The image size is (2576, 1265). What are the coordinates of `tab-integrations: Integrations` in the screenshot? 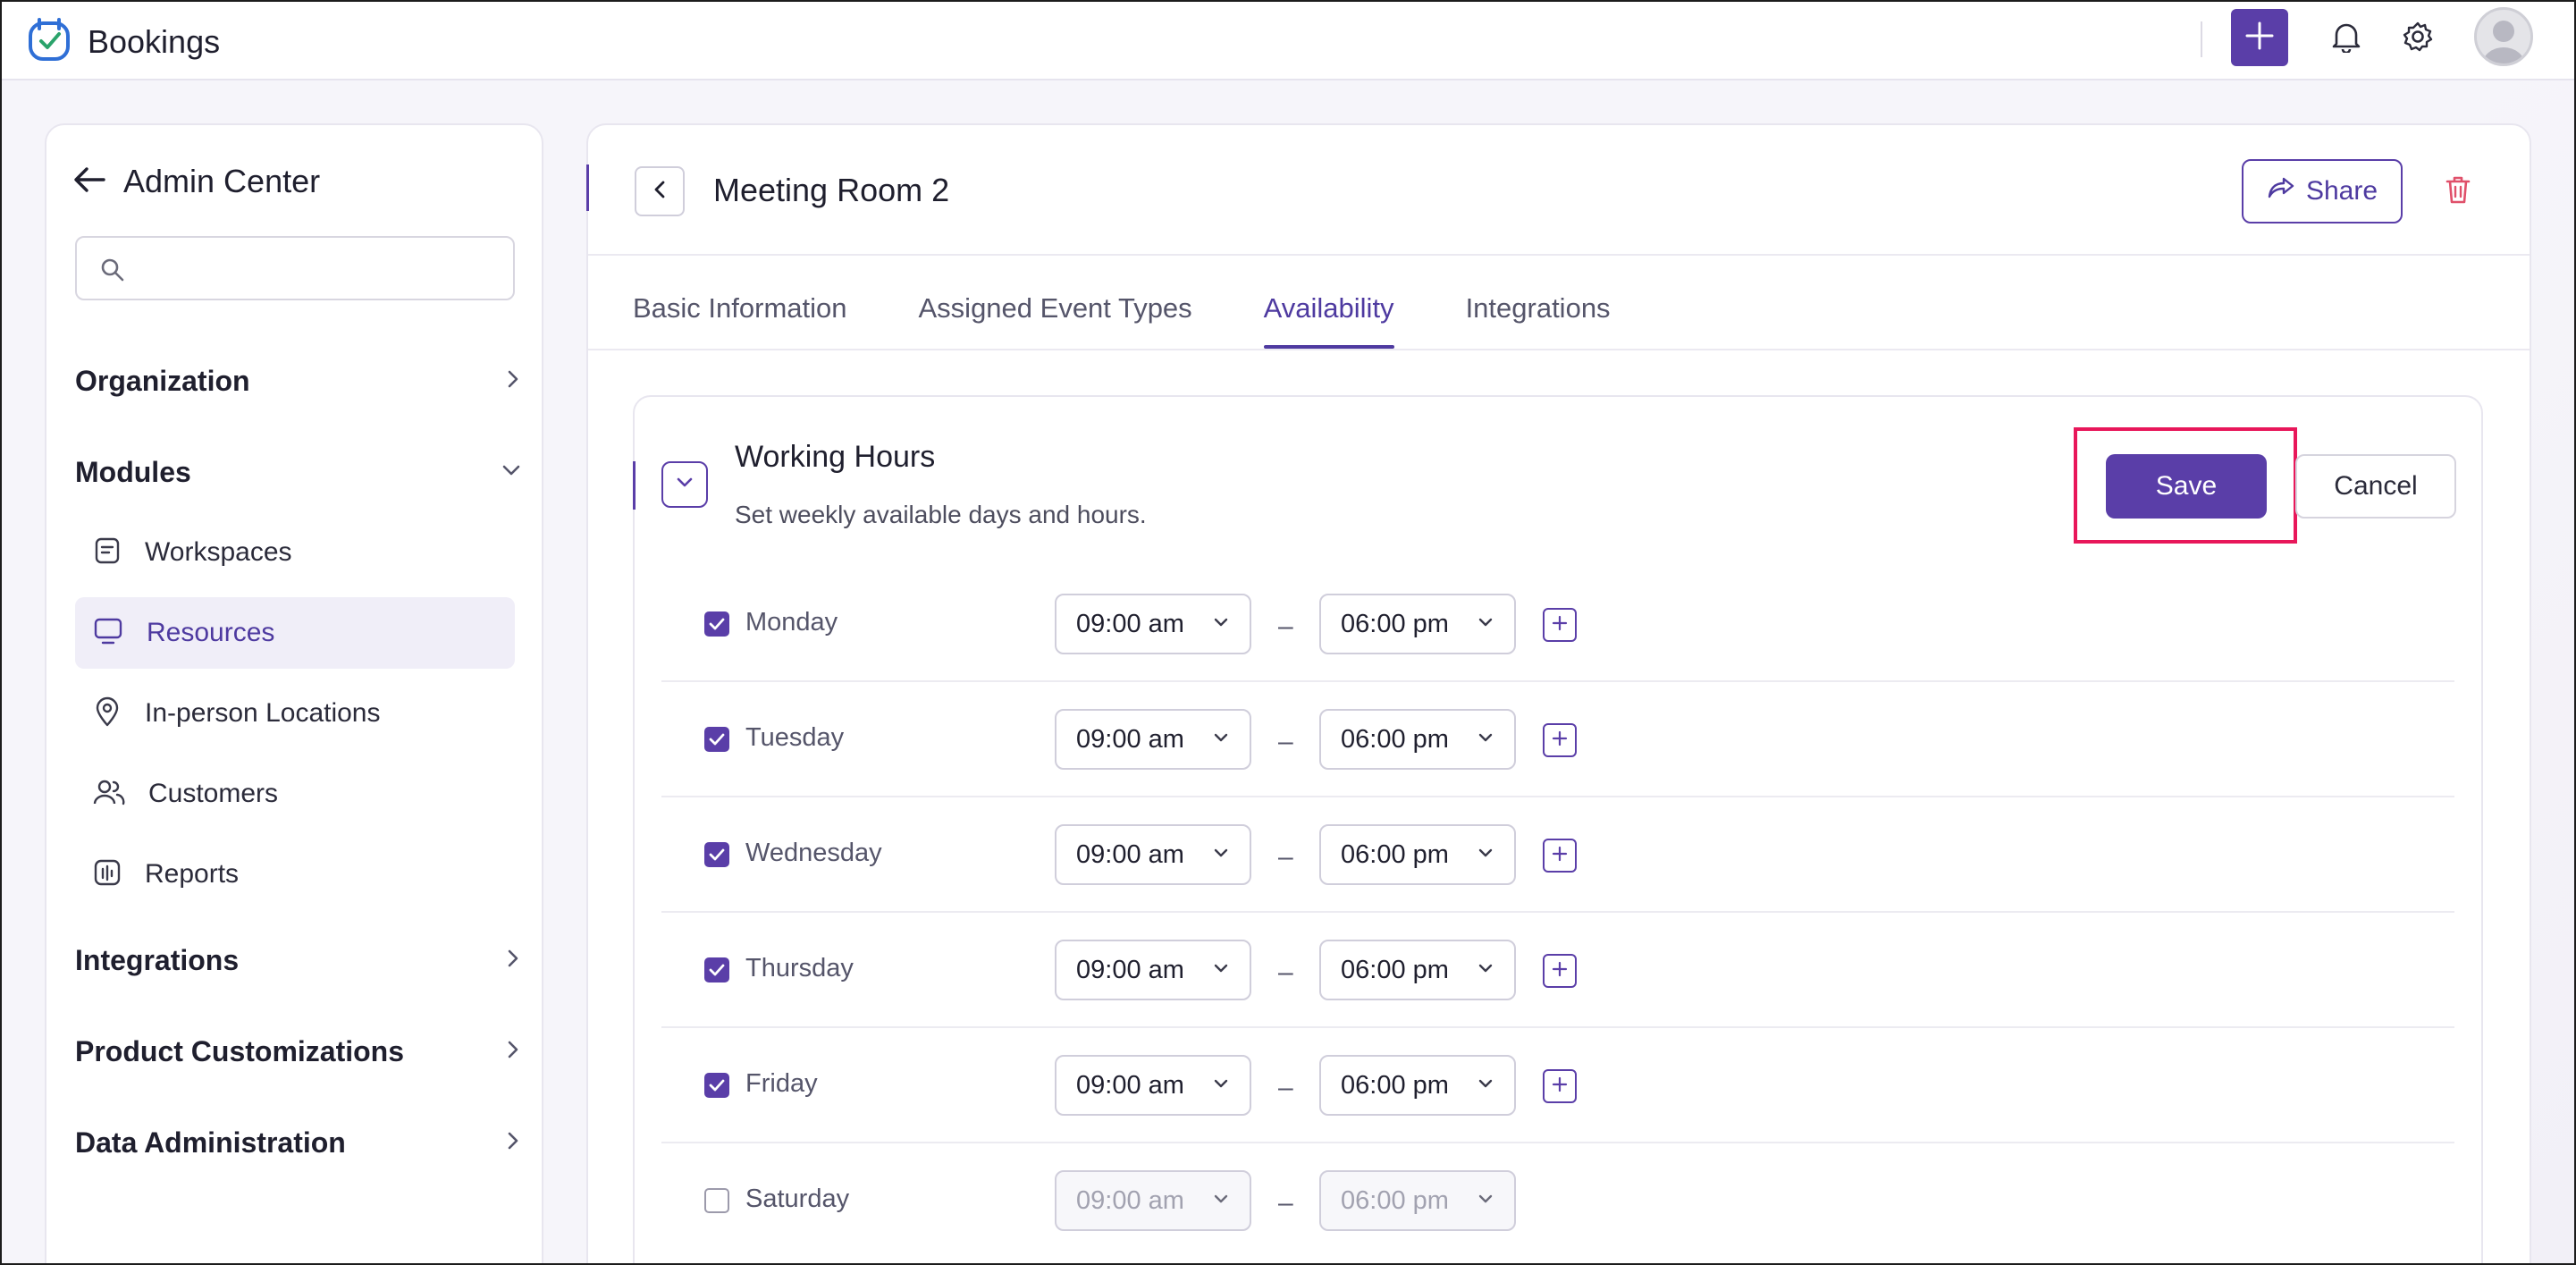 It's located at (1539, 317).